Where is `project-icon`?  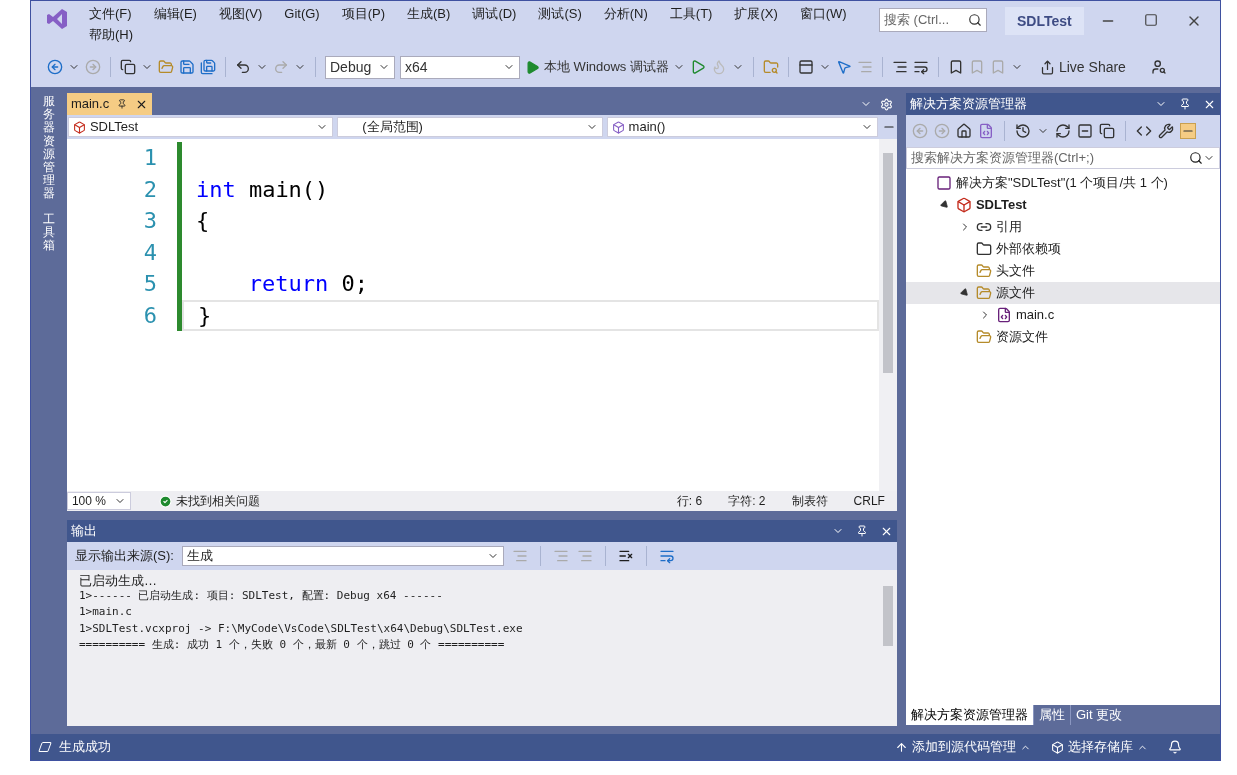
project-icon is located at coordinates (963, 205).